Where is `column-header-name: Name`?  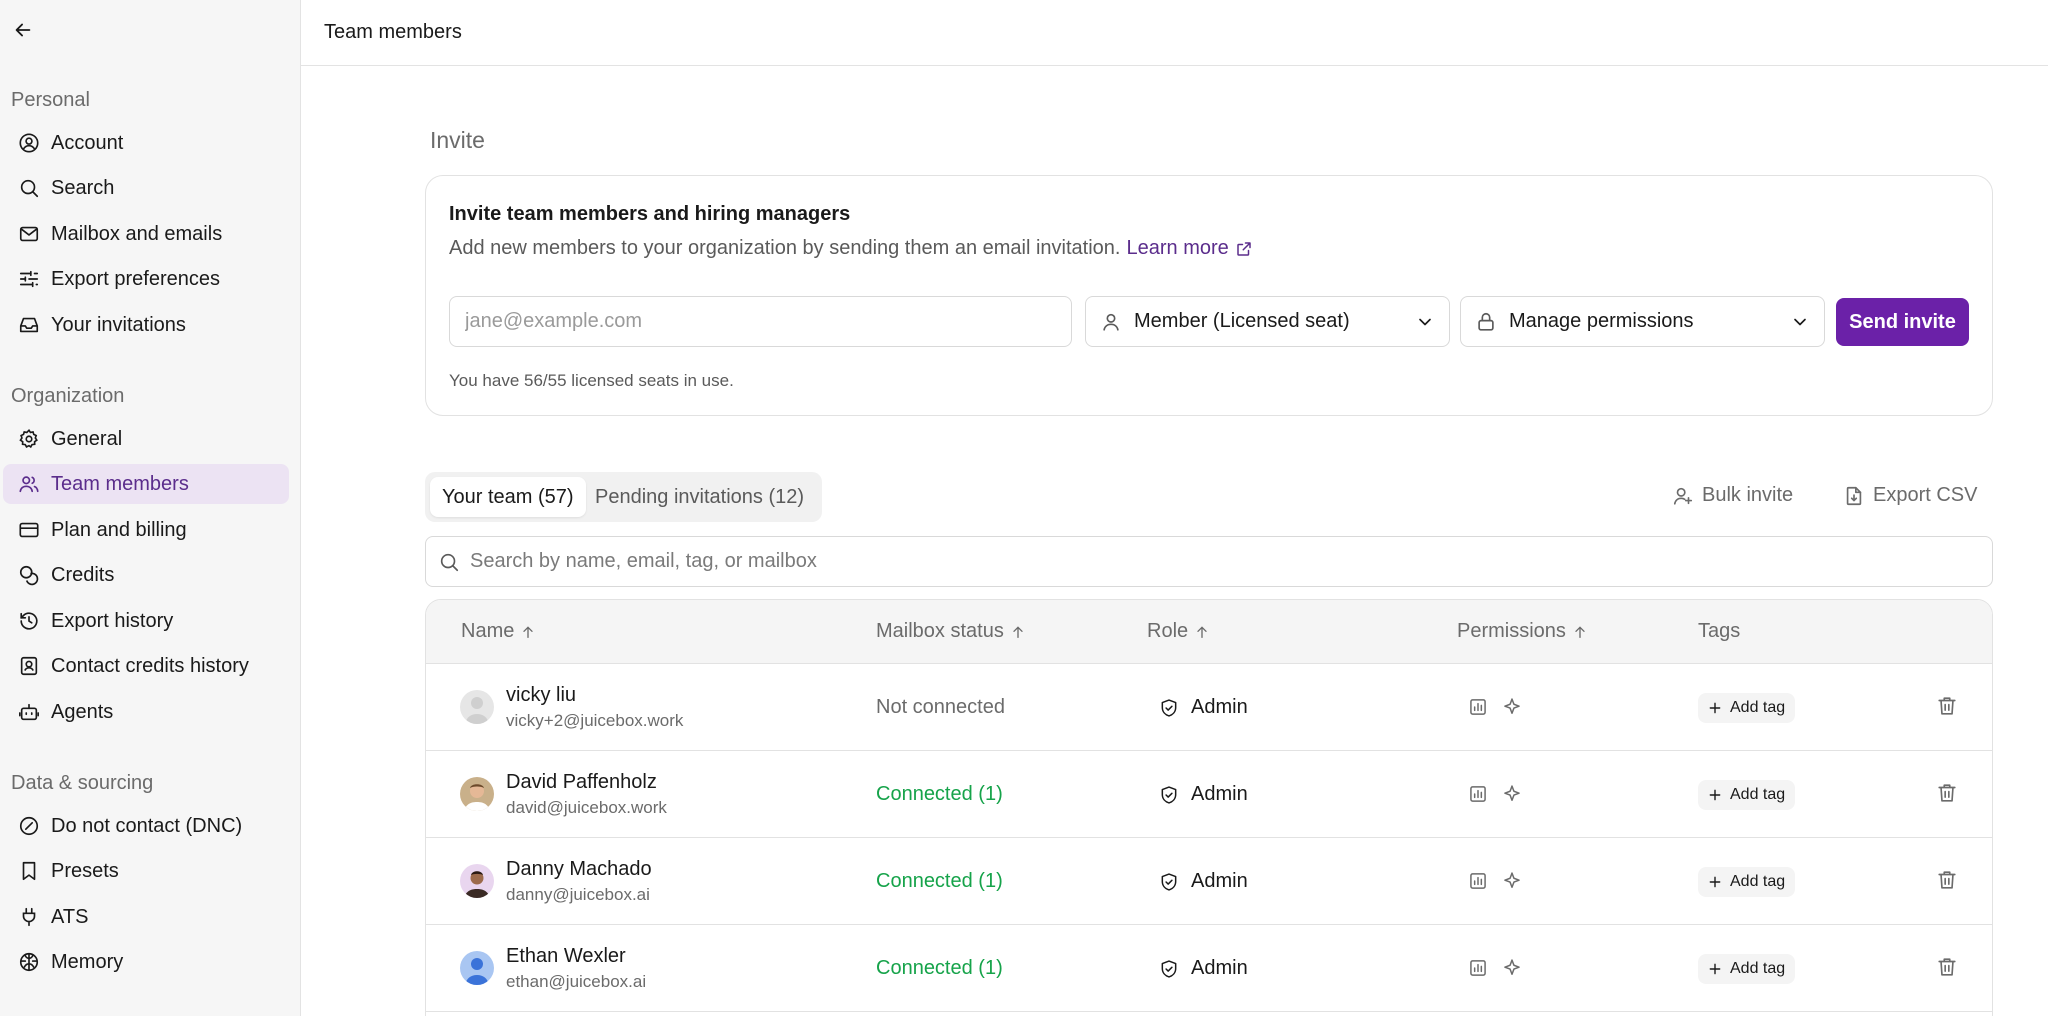 column-header-name: Name is located at coordinates (498, 631).